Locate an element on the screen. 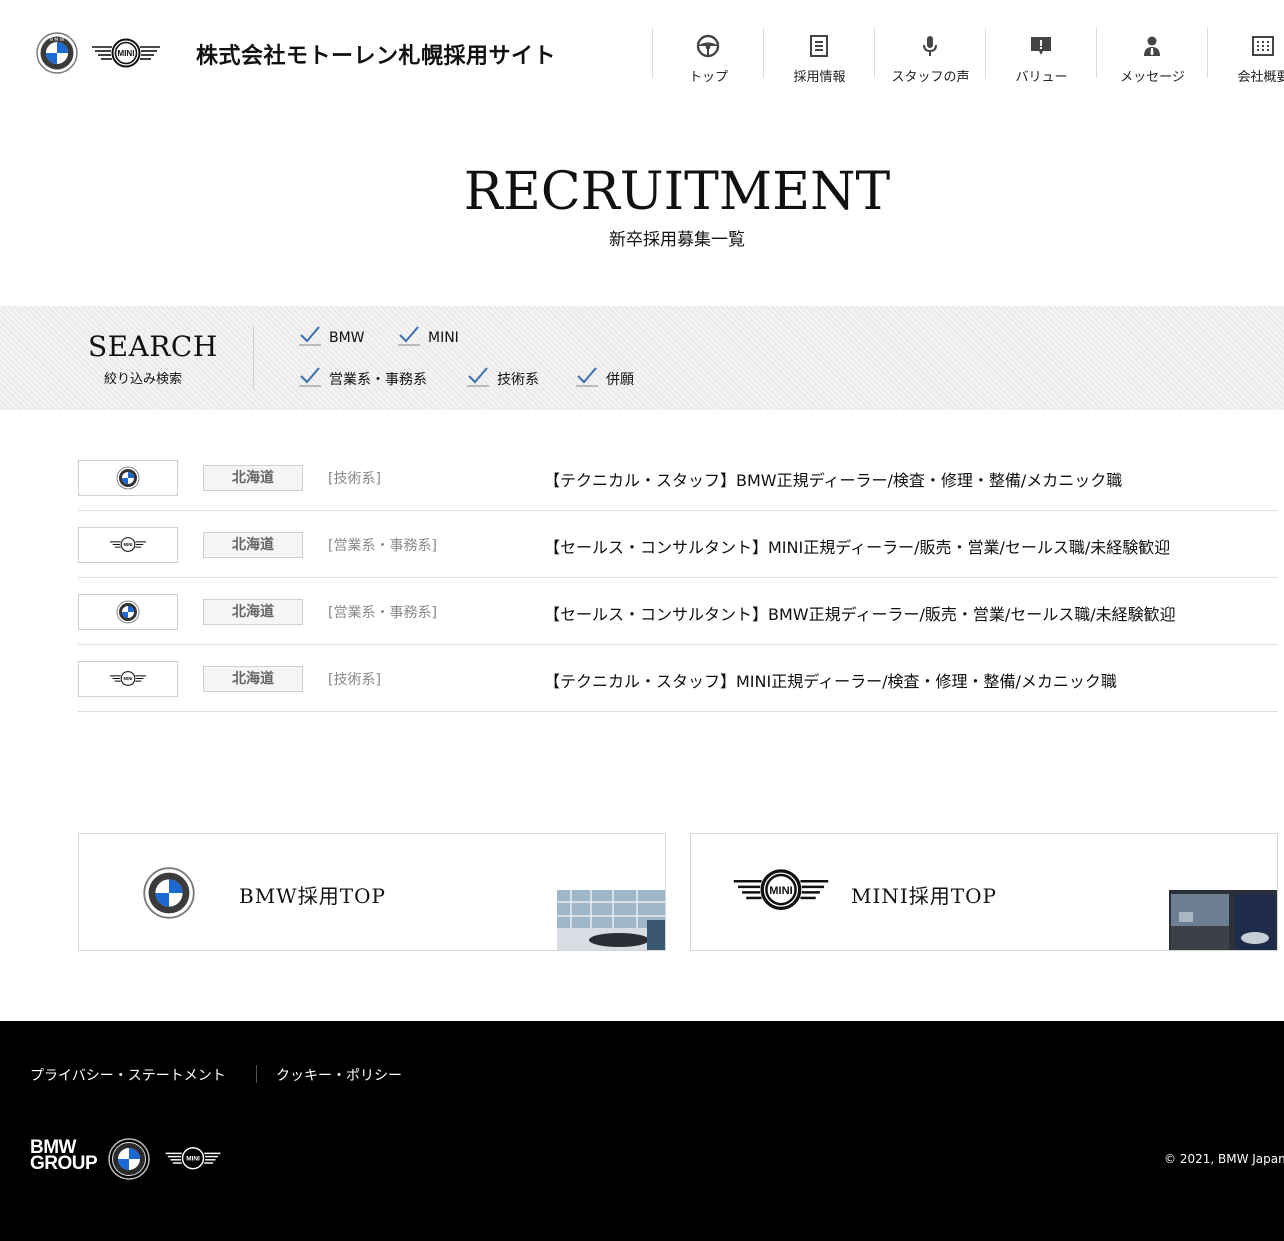 This screenshot has height=1241, width=1284. privacy-link: プライバシー・ステートメント is located at coordinates (128, 1075).